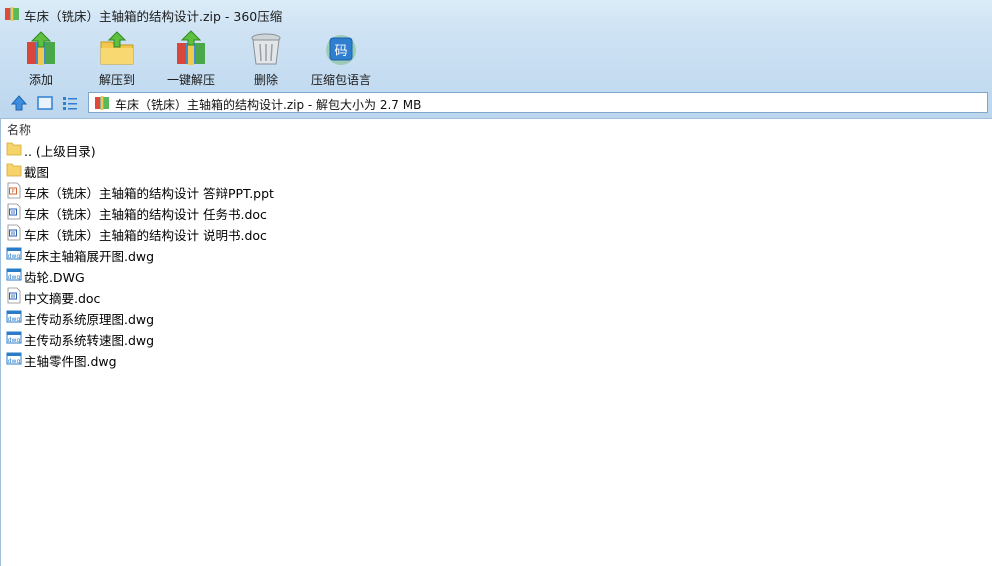 This screenshot has height=566, width=992. I want to click on up-level-icon, so click(19, 103).